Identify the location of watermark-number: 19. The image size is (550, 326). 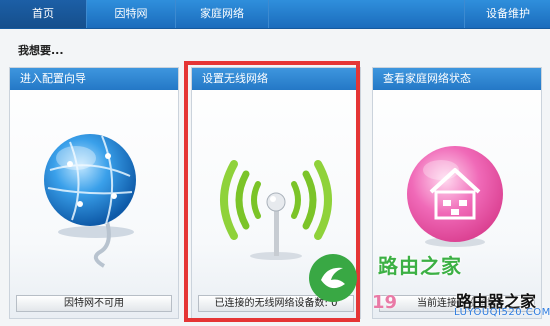
(385, 302).